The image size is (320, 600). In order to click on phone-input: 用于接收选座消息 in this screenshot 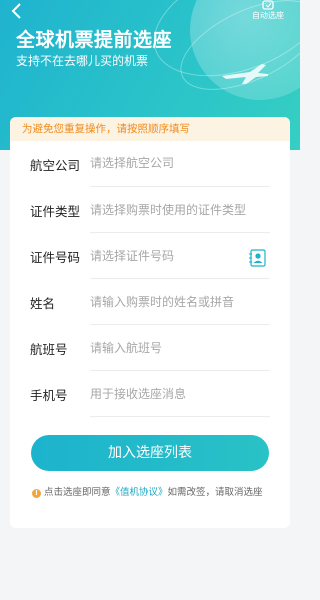, I will do `click(180, 398)`.